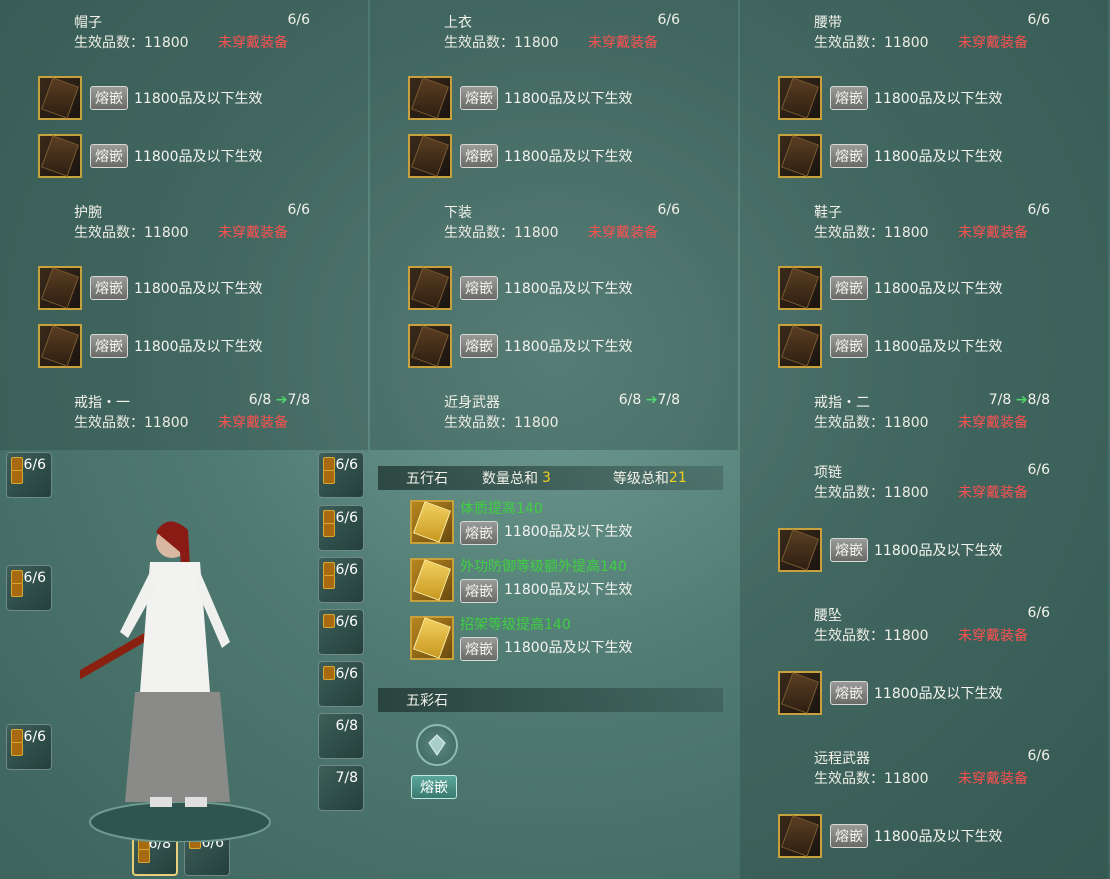  Describe the element at coordinates (341, 788) in the screenshot. I see `equipment-slot: 7/8` at that location.